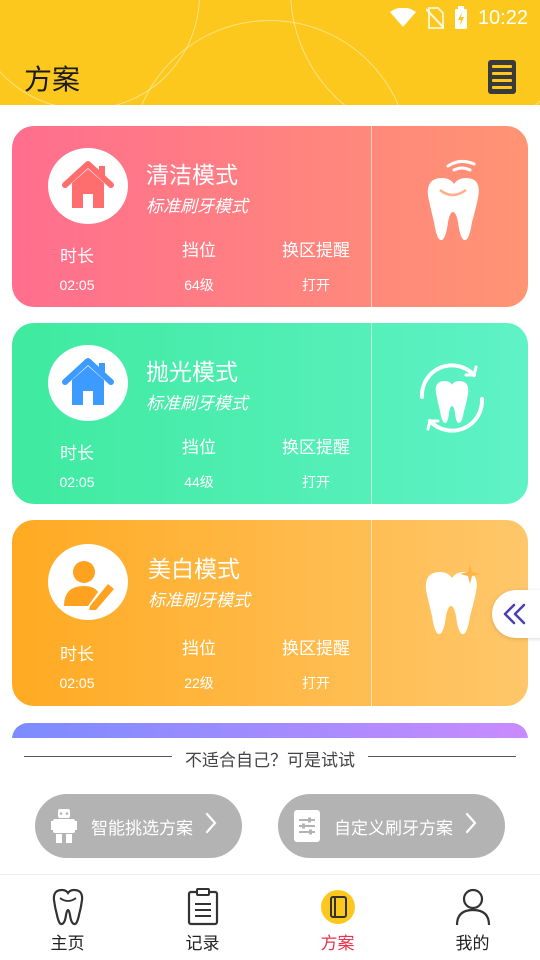 The image size is (540, 960). Describe the element at coordinates (199, 285) in the screenshot. I see `stat-level-value: 64级` at that location.